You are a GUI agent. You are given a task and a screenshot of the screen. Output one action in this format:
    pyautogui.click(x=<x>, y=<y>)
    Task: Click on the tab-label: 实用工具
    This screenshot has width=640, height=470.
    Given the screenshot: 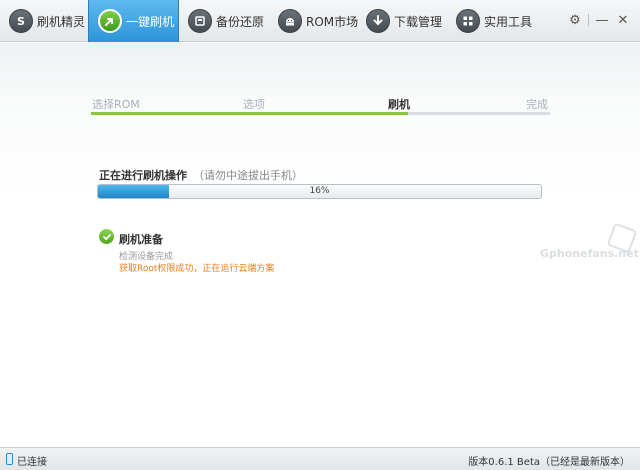 What is the action you would take?
    pyautogui.click(x=508, y=21)
    